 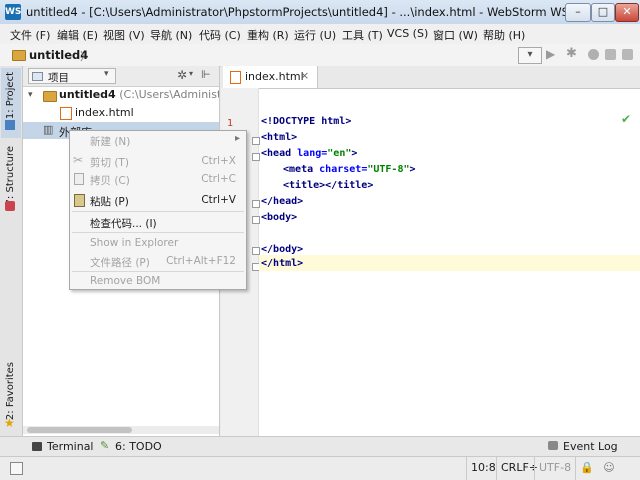 I want to click on todo-tab: 6: TODO, so click(x=138, y=446).